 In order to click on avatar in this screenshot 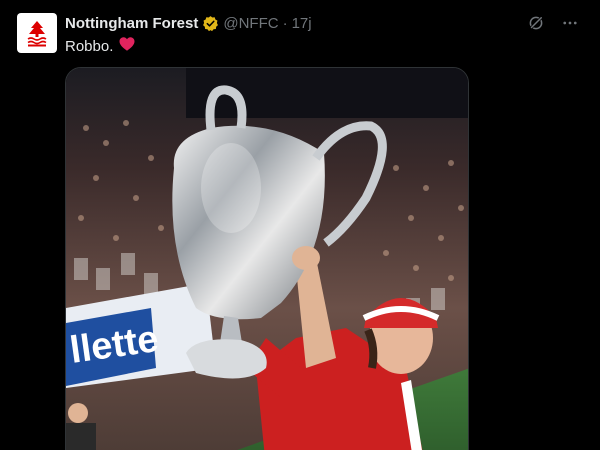, I will do `click(37, 33)`.